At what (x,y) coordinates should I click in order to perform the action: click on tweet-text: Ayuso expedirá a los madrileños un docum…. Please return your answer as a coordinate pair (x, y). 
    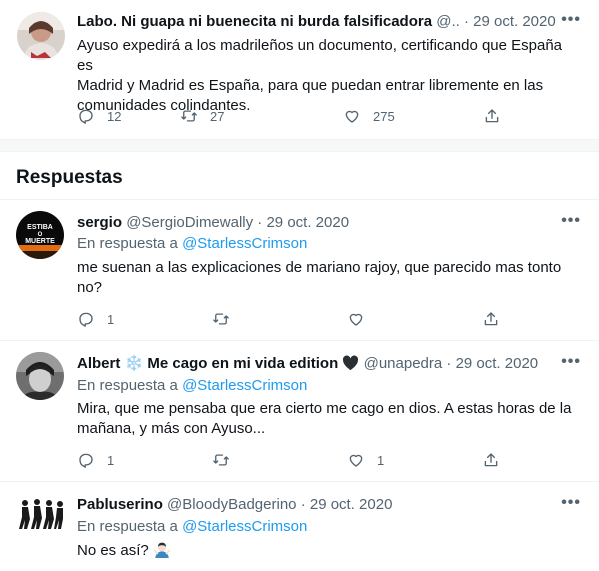
    Looking at the image, I should click on (329, 76).